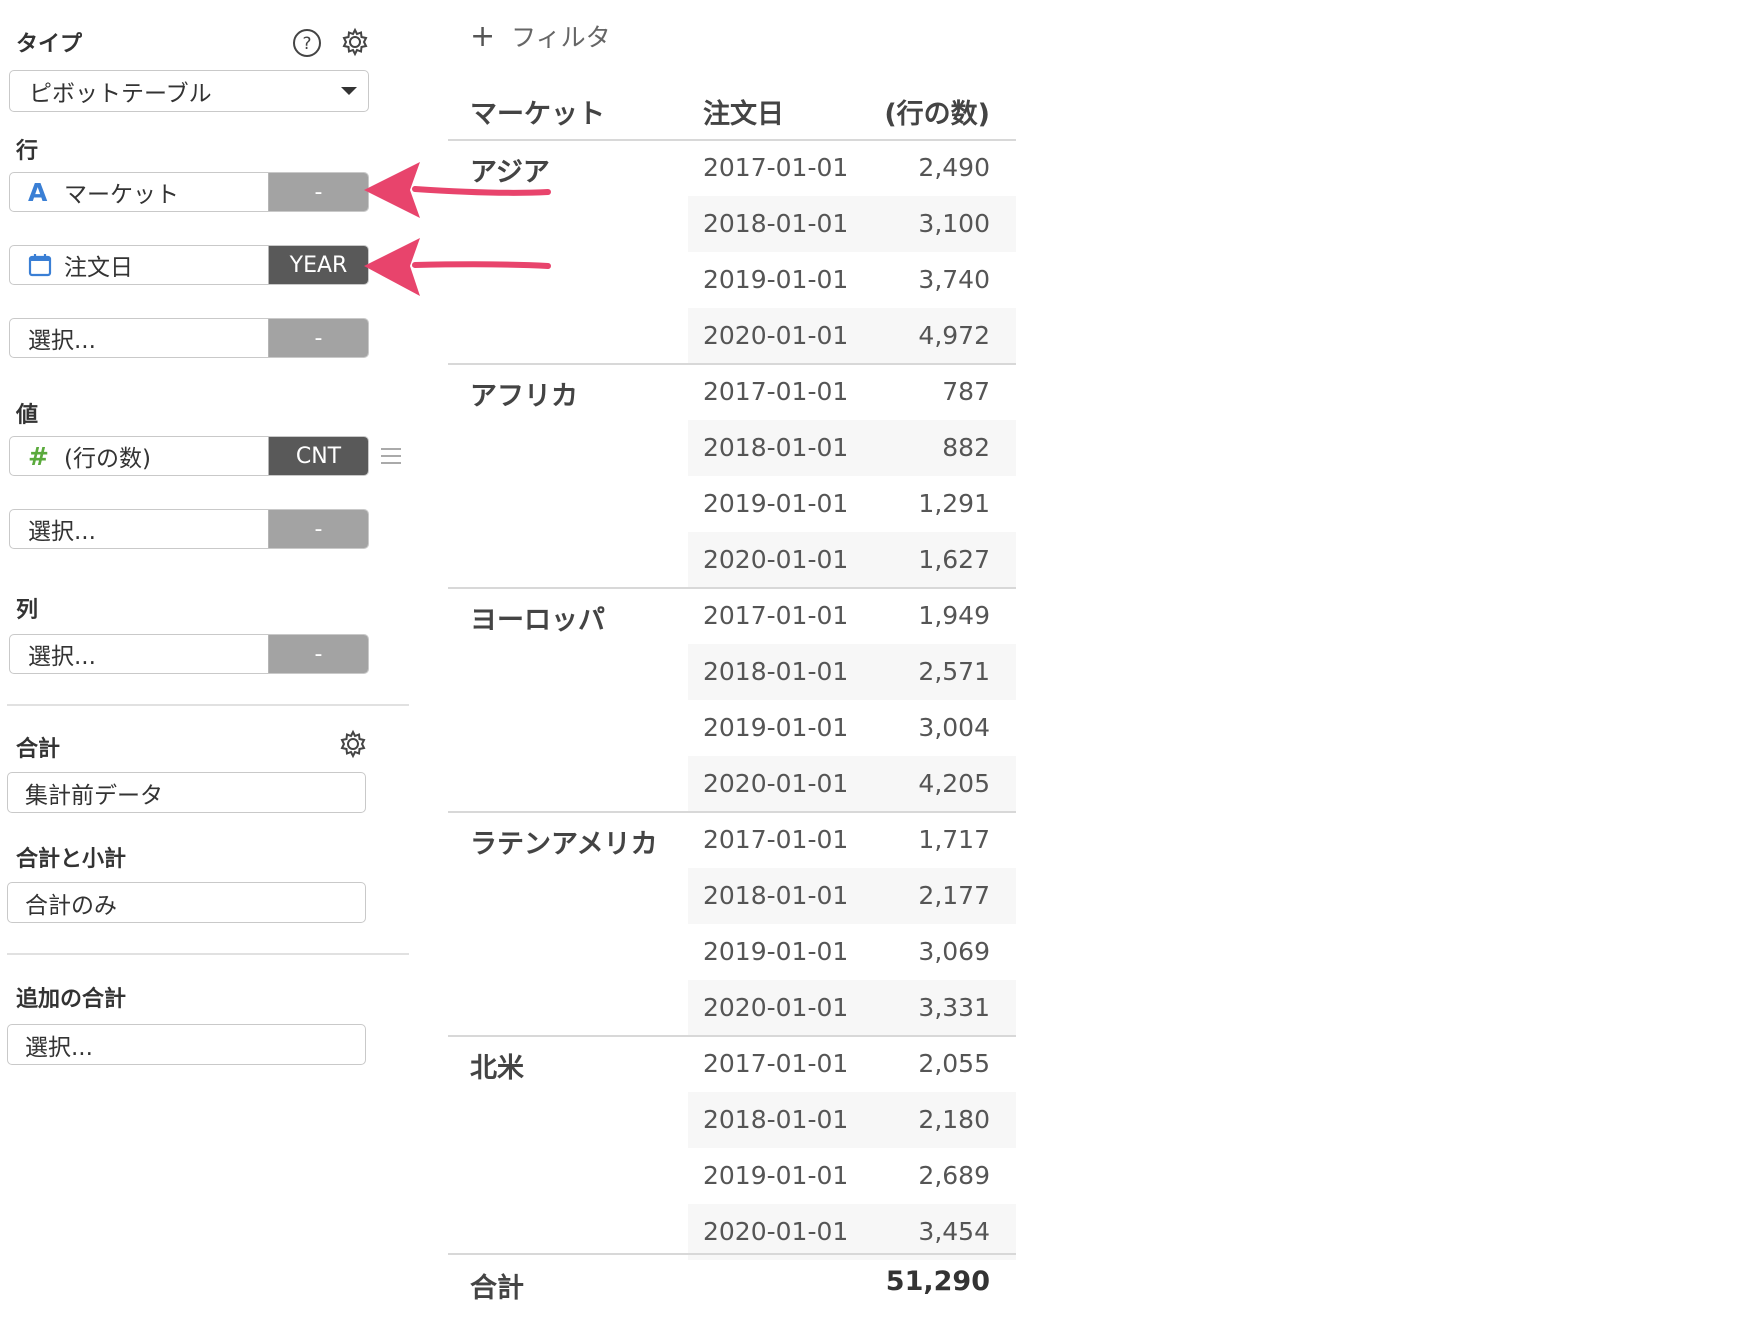 The height and width of the screenshot is (1334, 1740). What do you see at coordinates (189, 529) in the screenshot?
I see `value-field-select: 選択... -` at bounding box center [189, 529].